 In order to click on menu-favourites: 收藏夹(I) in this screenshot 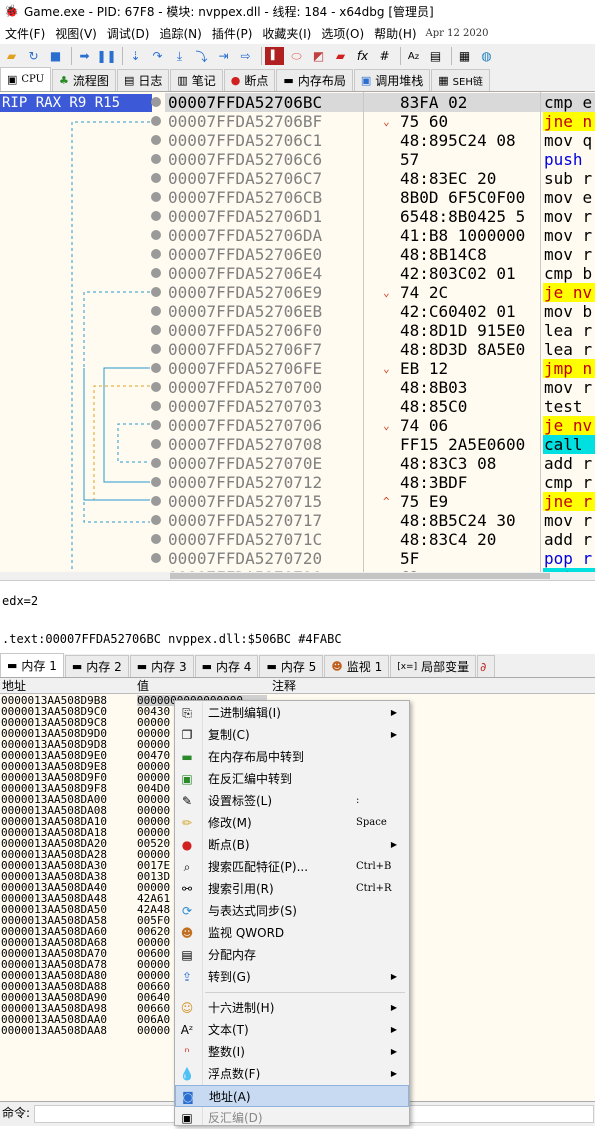, I will do `click(286, 33)`.